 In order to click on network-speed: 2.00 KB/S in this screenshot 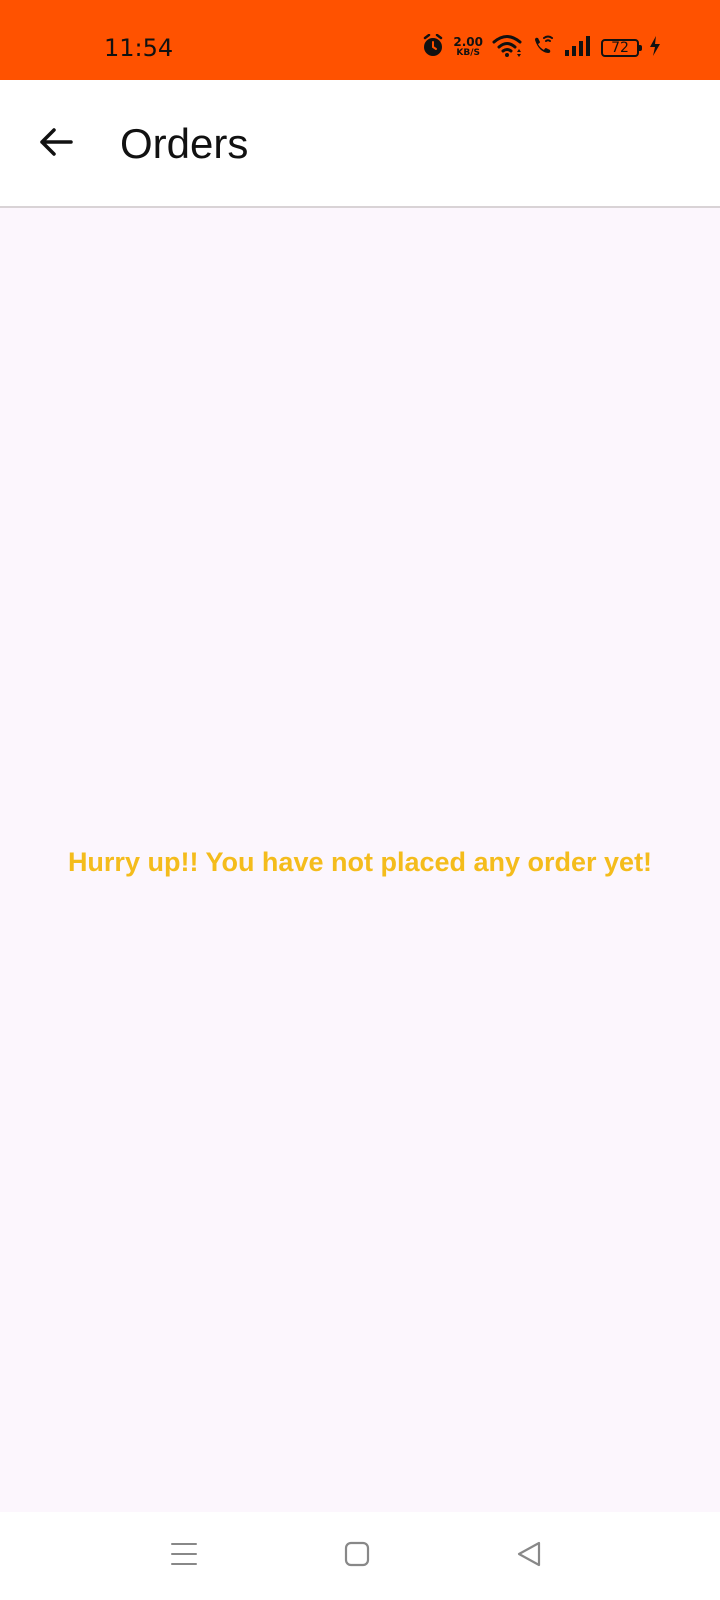, I will do `click(468, 47)`.